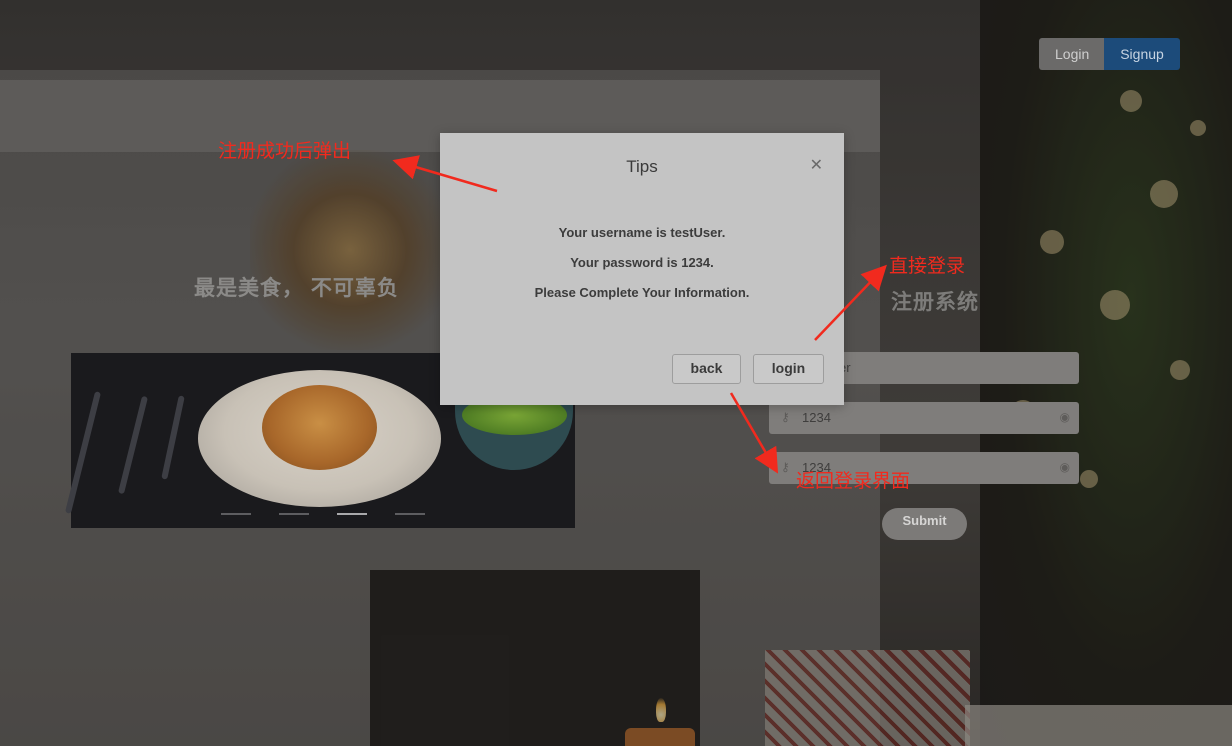 The image size is (1232, 746). What do you see at coordinates (445, 174) in the screenshot?
I see `annotation-arrow-popup` at bounding box center [445, 174].